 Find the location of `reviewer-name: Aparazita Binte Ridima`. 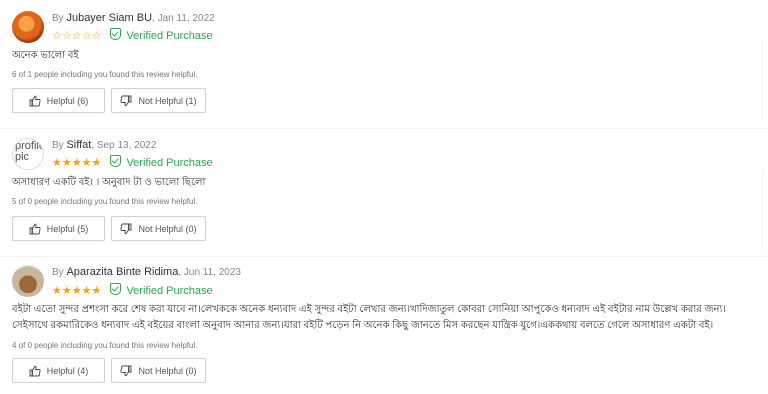

reviewer-name: Aparazita Binte Ridima is located at coordinates (122, 272).